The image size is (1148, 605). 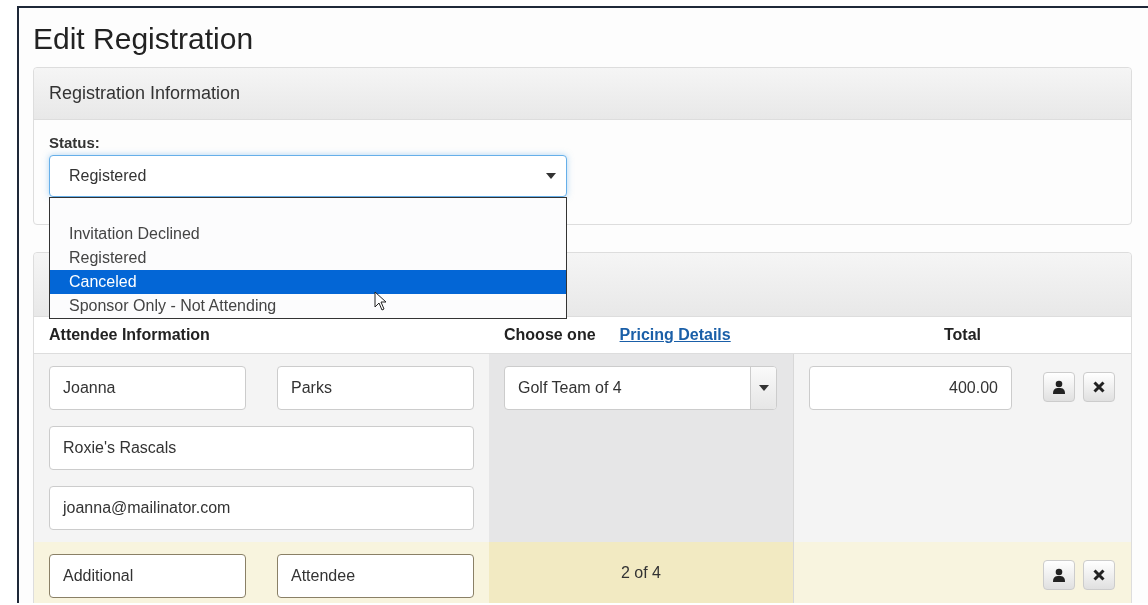 What do you see at coordinates (144, 39) in the screenshot?
I see `page-title: Edit Registration` at bounding box center [144, 39].